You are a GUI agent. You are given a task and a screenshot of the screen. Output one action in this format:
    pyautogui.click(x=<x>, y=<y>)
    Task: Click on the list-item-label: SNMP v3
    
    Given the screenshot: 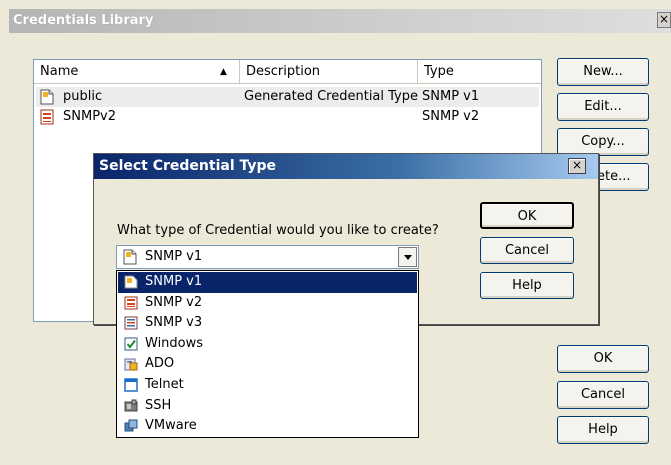 What is the action you would take?
    pyautogui.click(x=174, y=323)
    